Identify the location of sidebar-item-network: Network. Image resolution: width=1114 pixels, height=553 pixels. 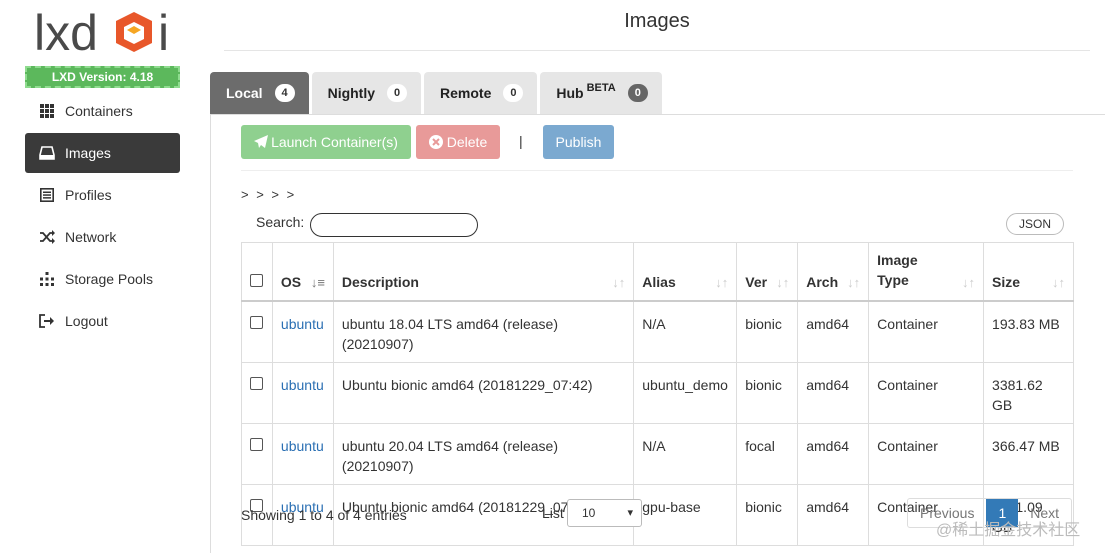
(102, 237).